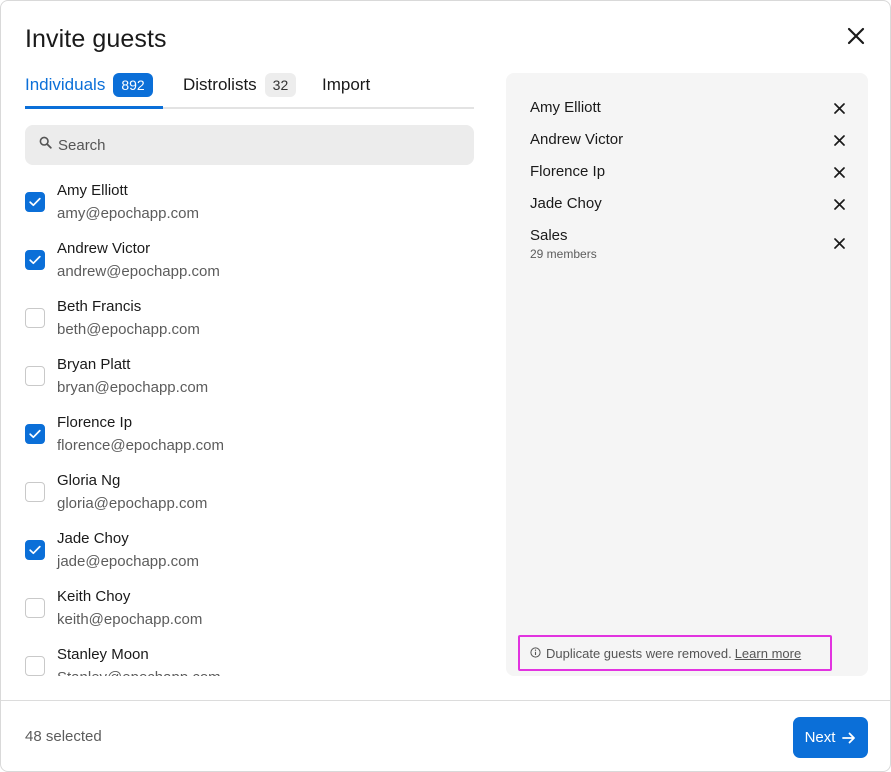 The width and height of the screenshot is (891, 772). Describe the element at coordinates (249, 659) in the screenshot. I see `list-item: Stanley Moon Stanley@epochapp.com` at that location.